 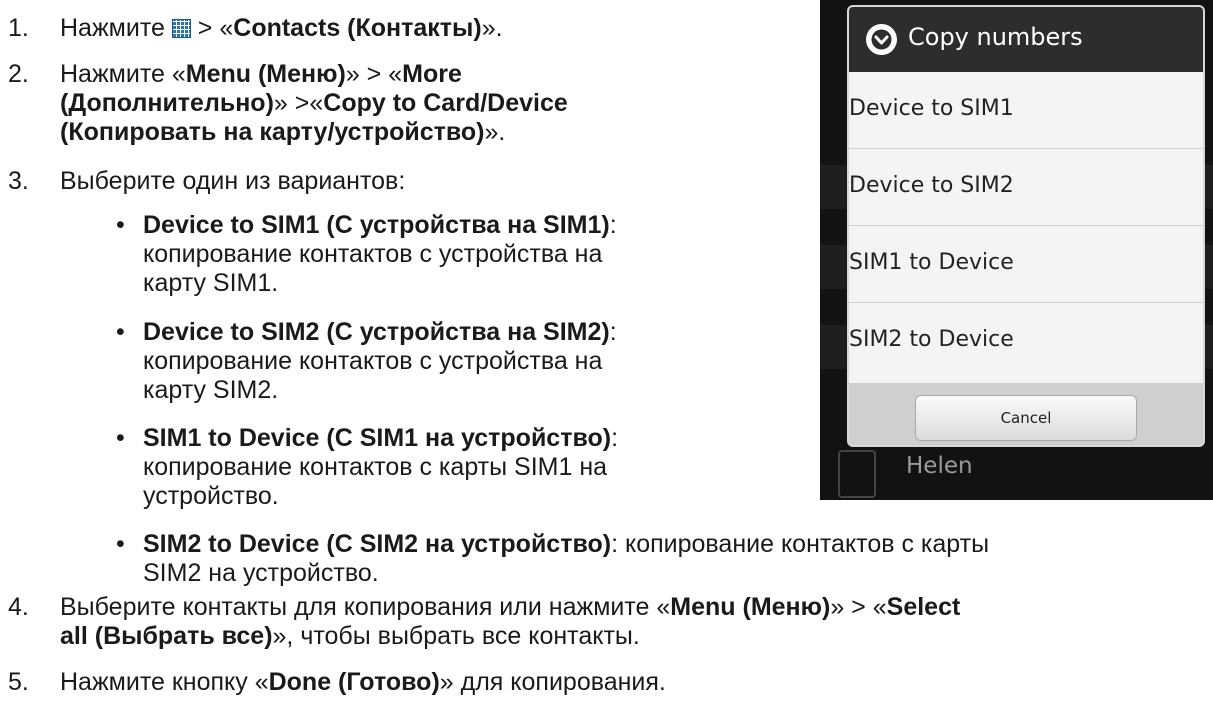 I want to click on option-label: Device to SIM1, so click(x=931, y=108).